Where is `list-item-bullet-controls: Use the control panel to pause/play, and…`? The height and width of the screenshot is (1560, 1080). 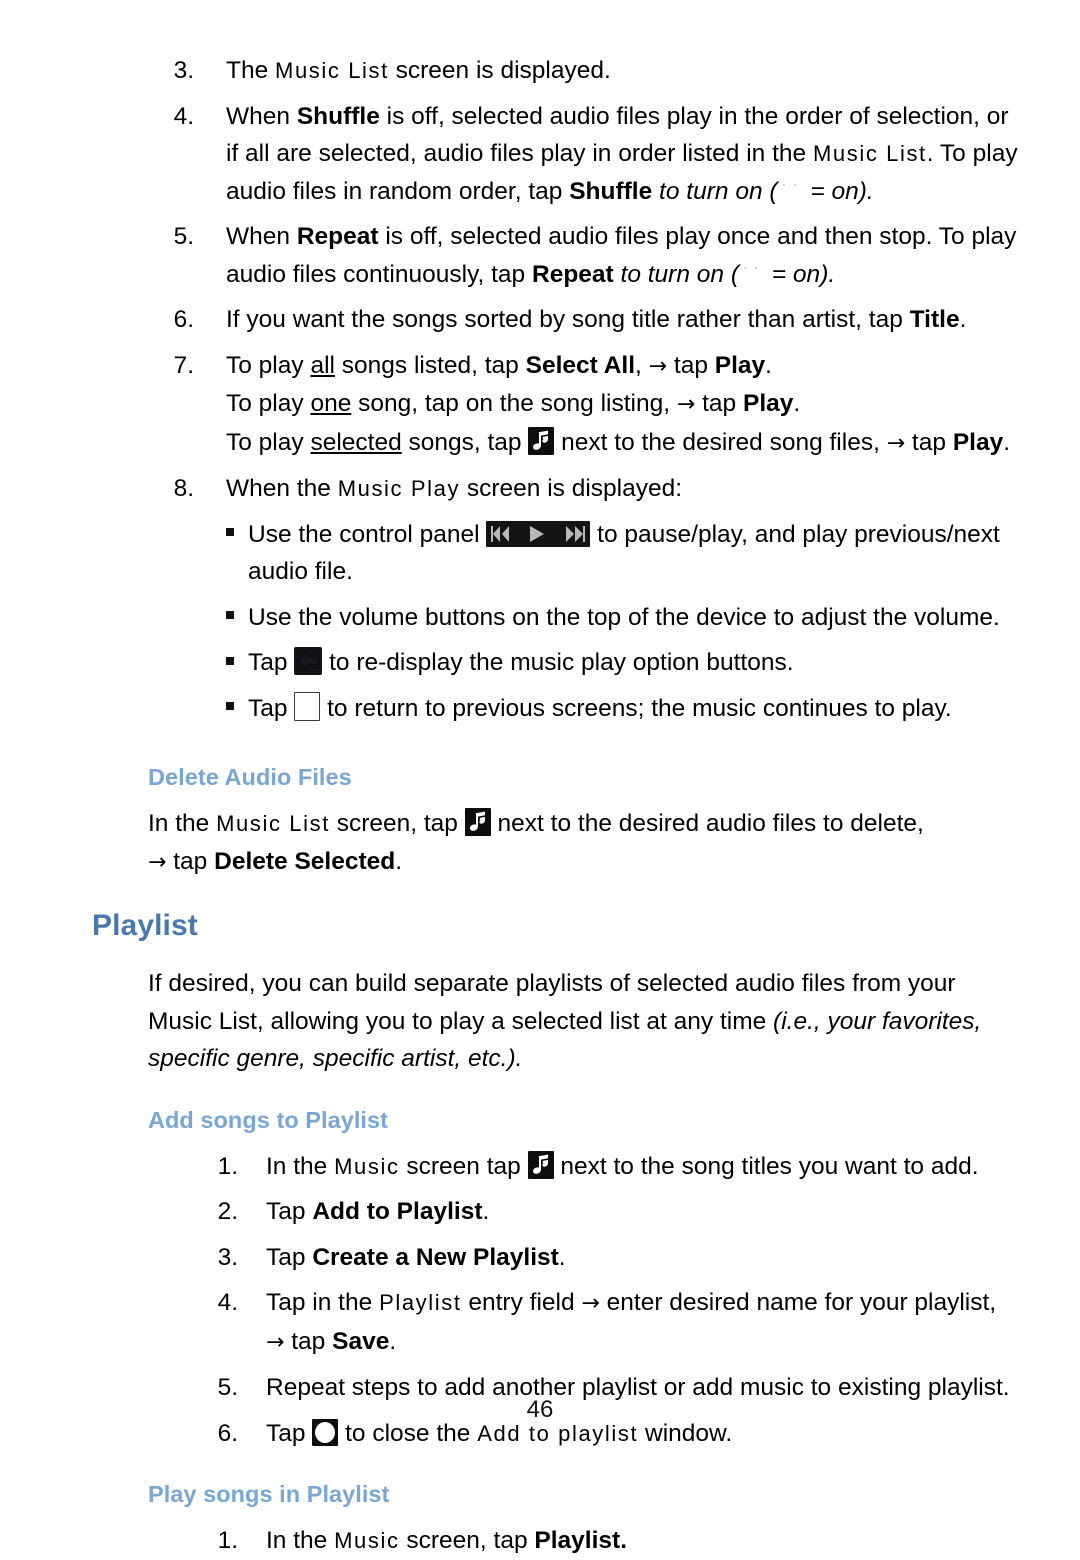 list-item-bullet-controls: Use the control panel to pause/play, and… is located at coordinates (633, 553).